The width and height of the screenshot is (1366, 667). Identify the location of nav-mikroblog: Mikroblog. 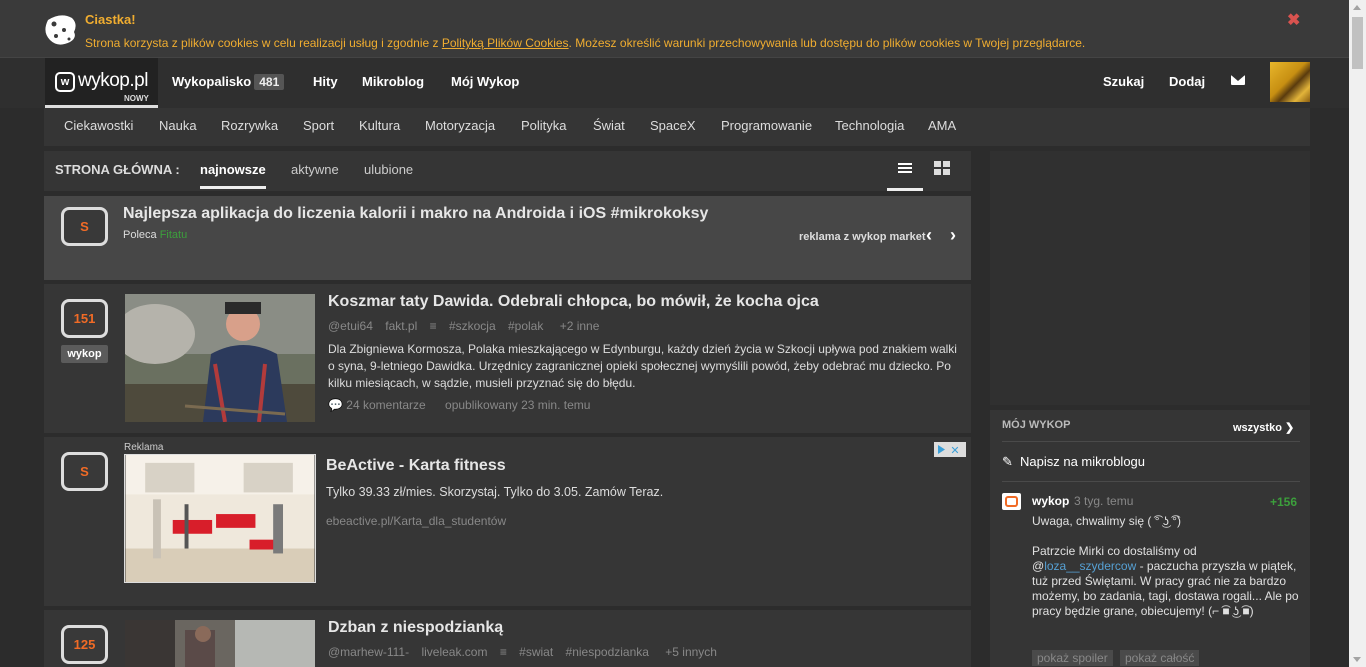
(393, 81).